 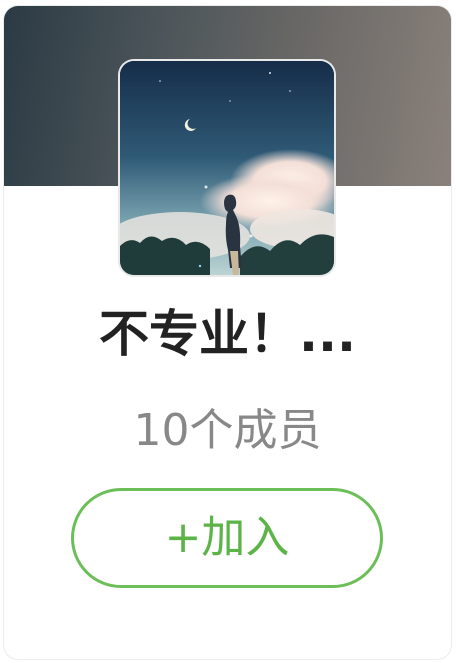 I want to click on join-button: +加入, so click(x=227, y=538).